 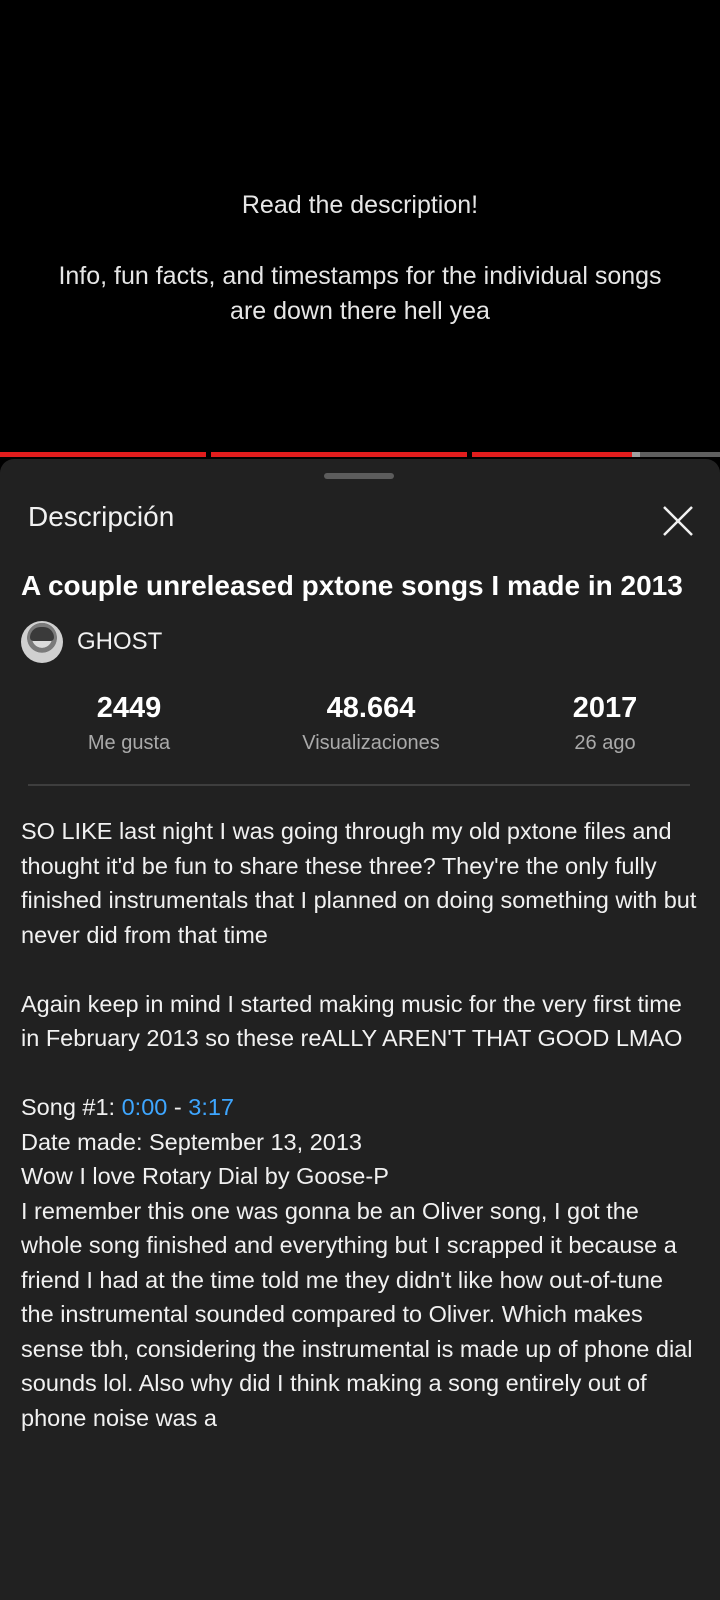 What do you see at coordinates (605, 708) in the screenshot?
I see `upload-year: 2017` at bounding box center [605, 708].